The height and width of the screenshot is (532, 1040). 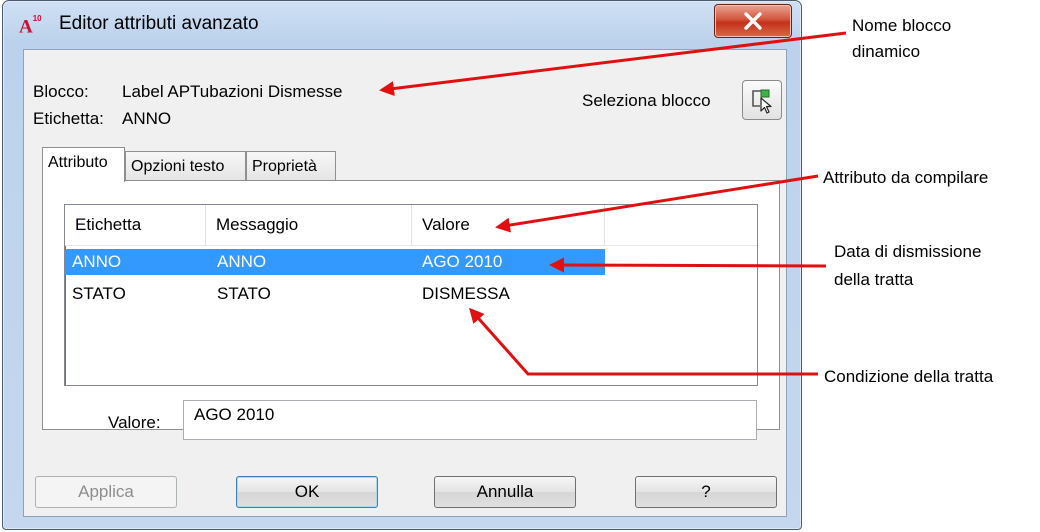 What do you see at coordinates (643, 341) in the screenshot?
I see `arrow-condition` at bounding box center [643, 341].